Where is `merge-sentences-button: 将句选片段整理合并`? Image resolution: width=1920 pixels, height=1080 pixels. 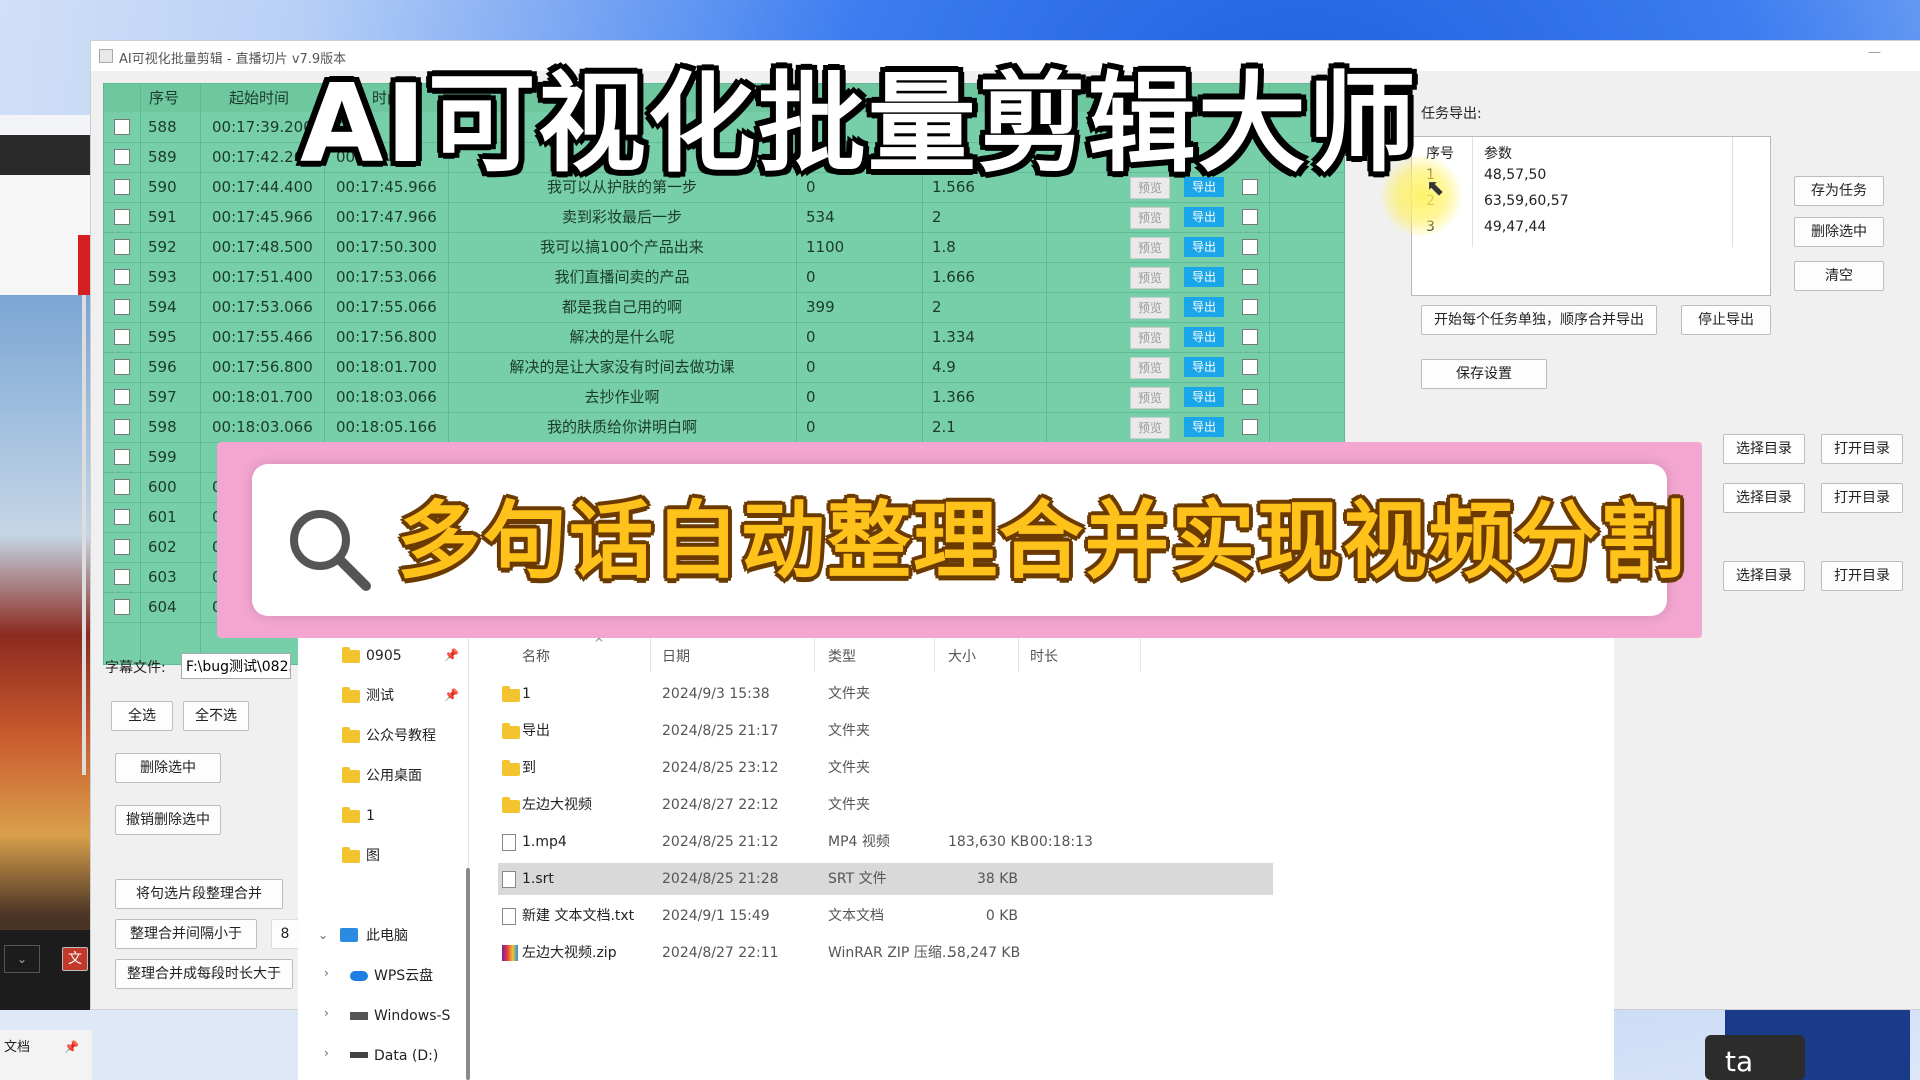
merge-sentences-button: 将句选片段整理合并 is located at coordinates (199, 894).